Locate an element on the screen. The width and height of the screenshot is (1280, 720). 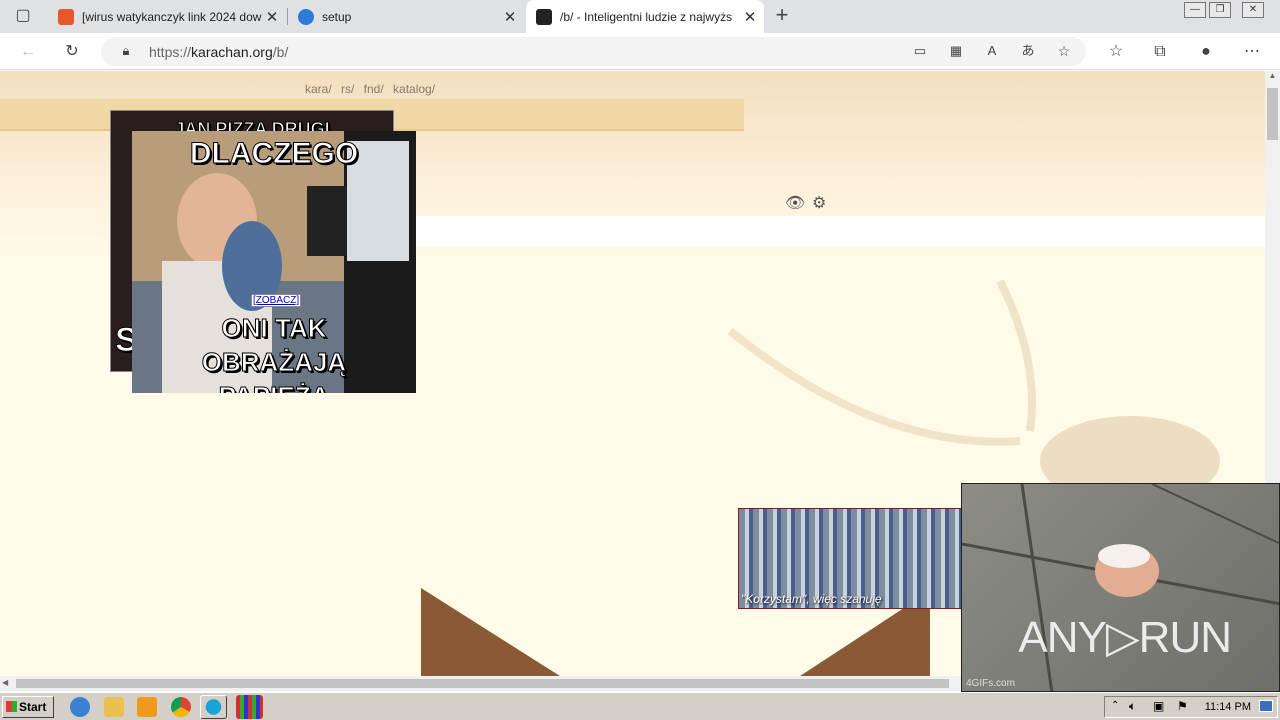
clock: 11:14 PM is located at coordinates (1228, 707).